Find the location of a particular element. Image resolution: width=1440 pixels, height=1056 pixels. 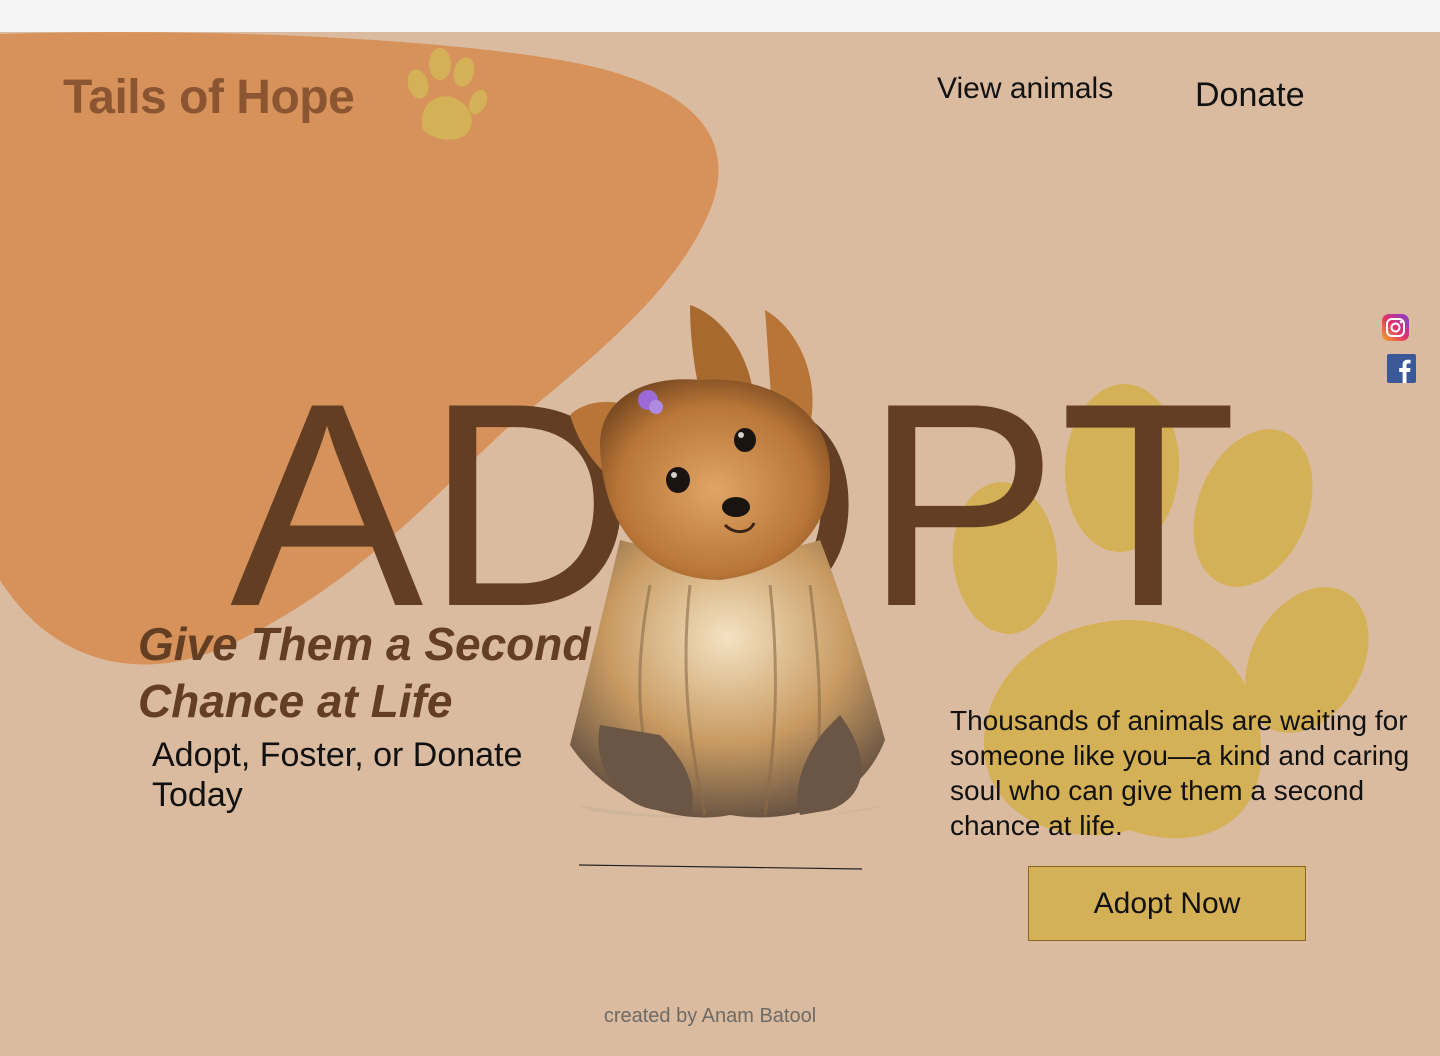

yorkshire-terrier-image is located at coordinates (727, 562).